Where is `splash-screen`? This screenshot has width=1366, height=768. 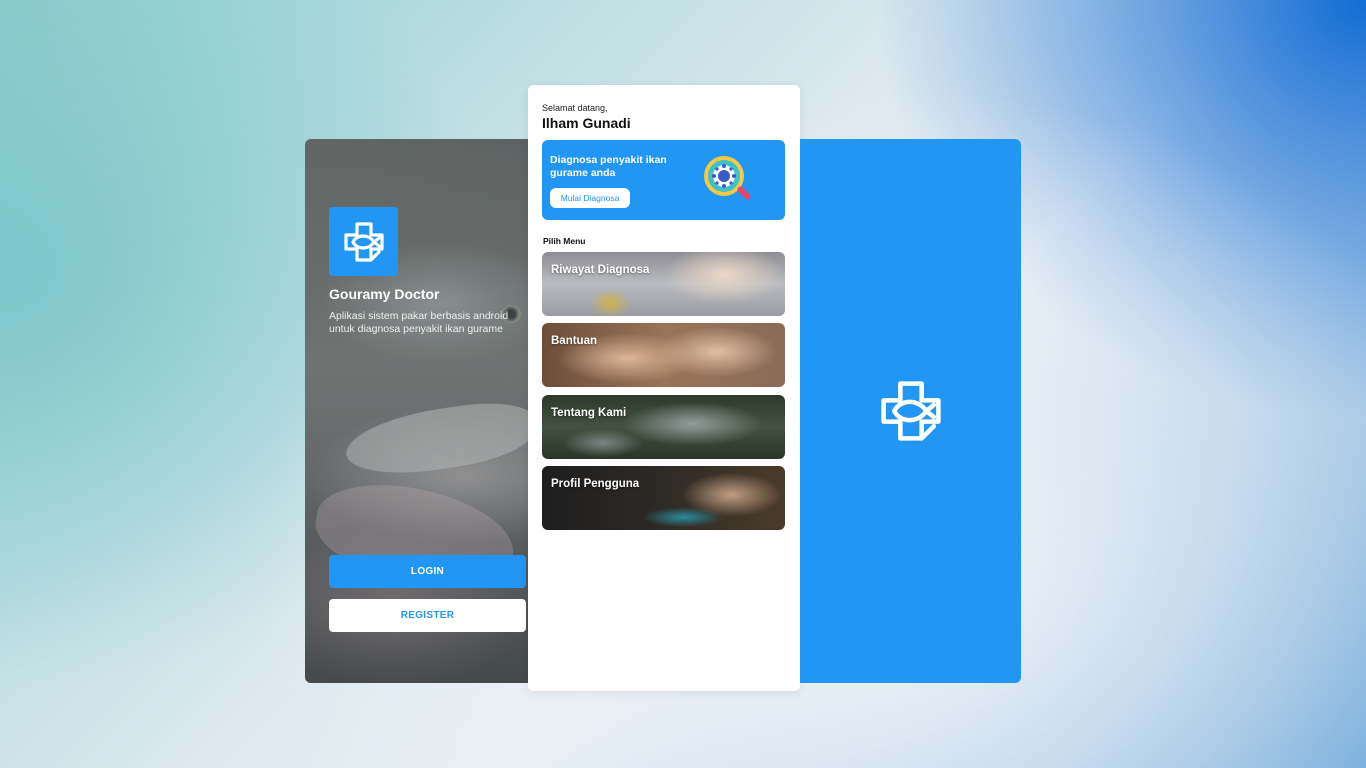 splash-screen is located at coordinates (910, 411).